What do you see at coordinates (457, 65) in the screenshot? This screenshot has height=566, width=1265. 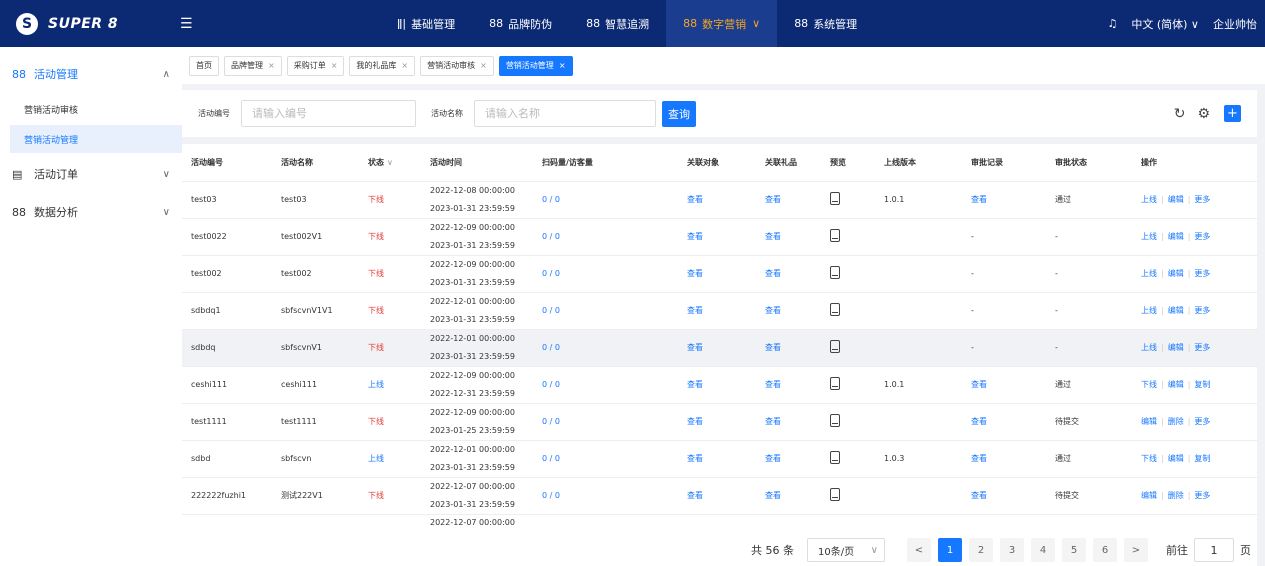 I see `tab-item: 营销活动审核 ×` at bounding box center [457, 65].